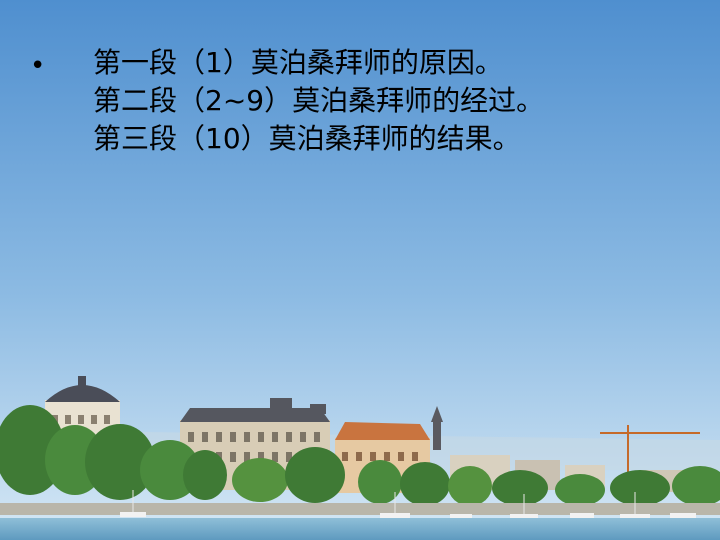 The image size is (720, 540). Describe the element at coordinates (307, 138) in the screenshot. I see `paragraph-line-3: 第三段（10）莫泊桑拜师的结果。` at that location.